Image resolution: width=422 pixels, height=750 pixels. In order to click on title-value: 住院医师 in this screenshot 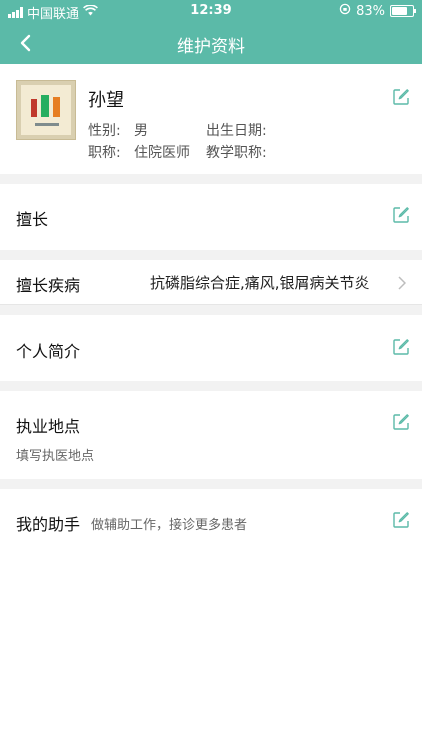, I will do `click(162, 153)`.